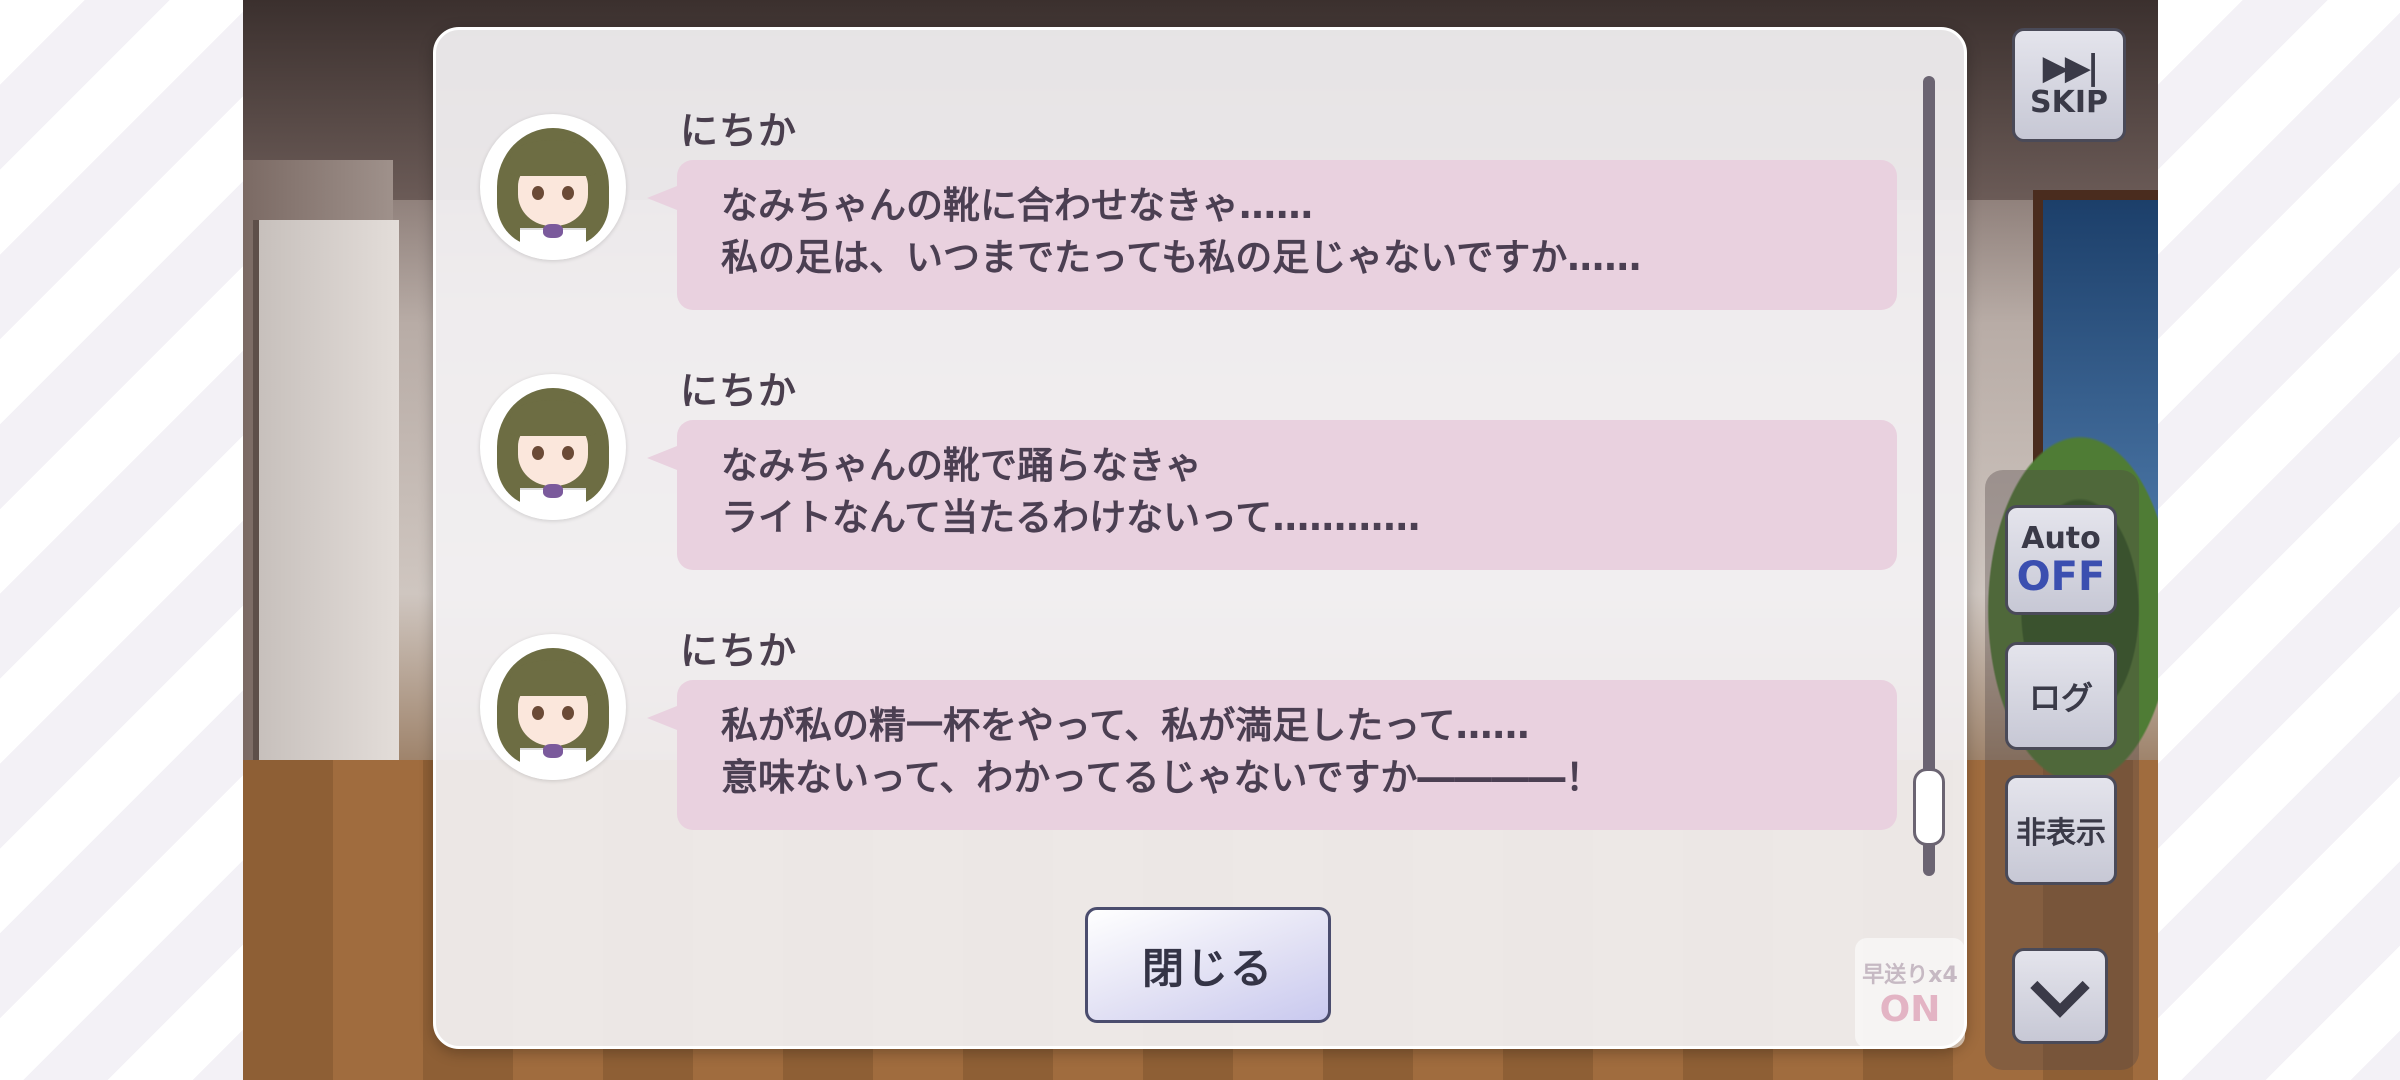 This screenshot has height=1080, width=2400. I want to click on auto-state: OFF, so click(2061, 577).